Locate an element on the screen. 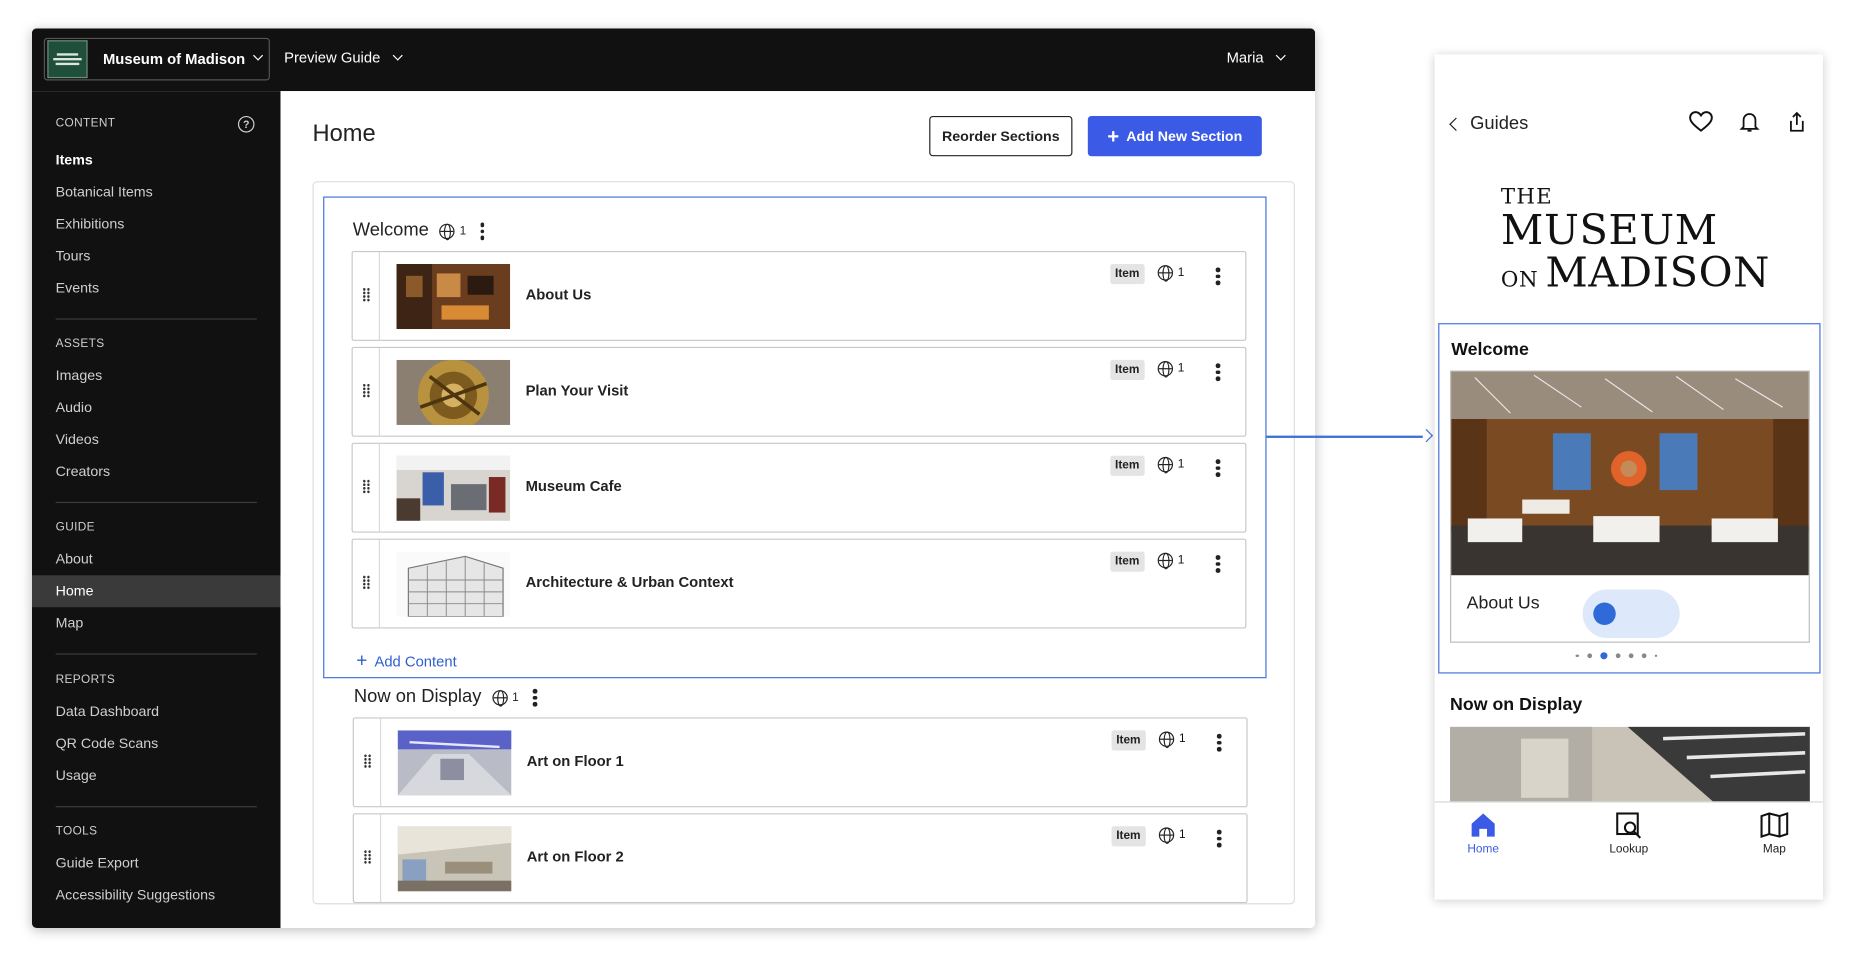 Image resolution: width=1856 pixels, height=964 pixels. list-item: Art on Floor 2 Item 1 is located at coordinates (800, 858).